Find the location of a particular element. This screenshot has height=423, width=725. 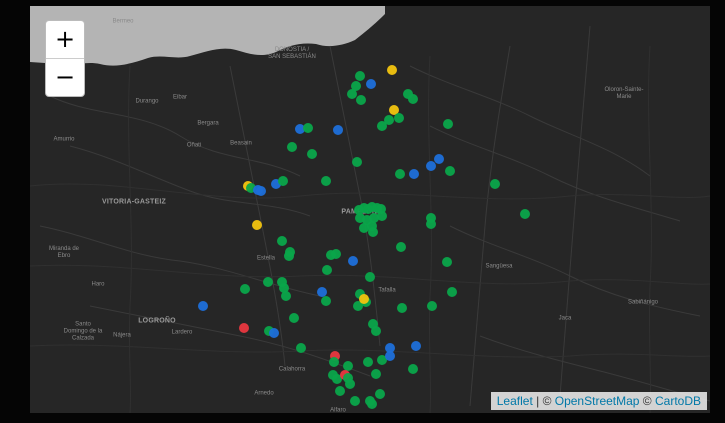

zoom-in-button: + is located at coordinates (65, 40).